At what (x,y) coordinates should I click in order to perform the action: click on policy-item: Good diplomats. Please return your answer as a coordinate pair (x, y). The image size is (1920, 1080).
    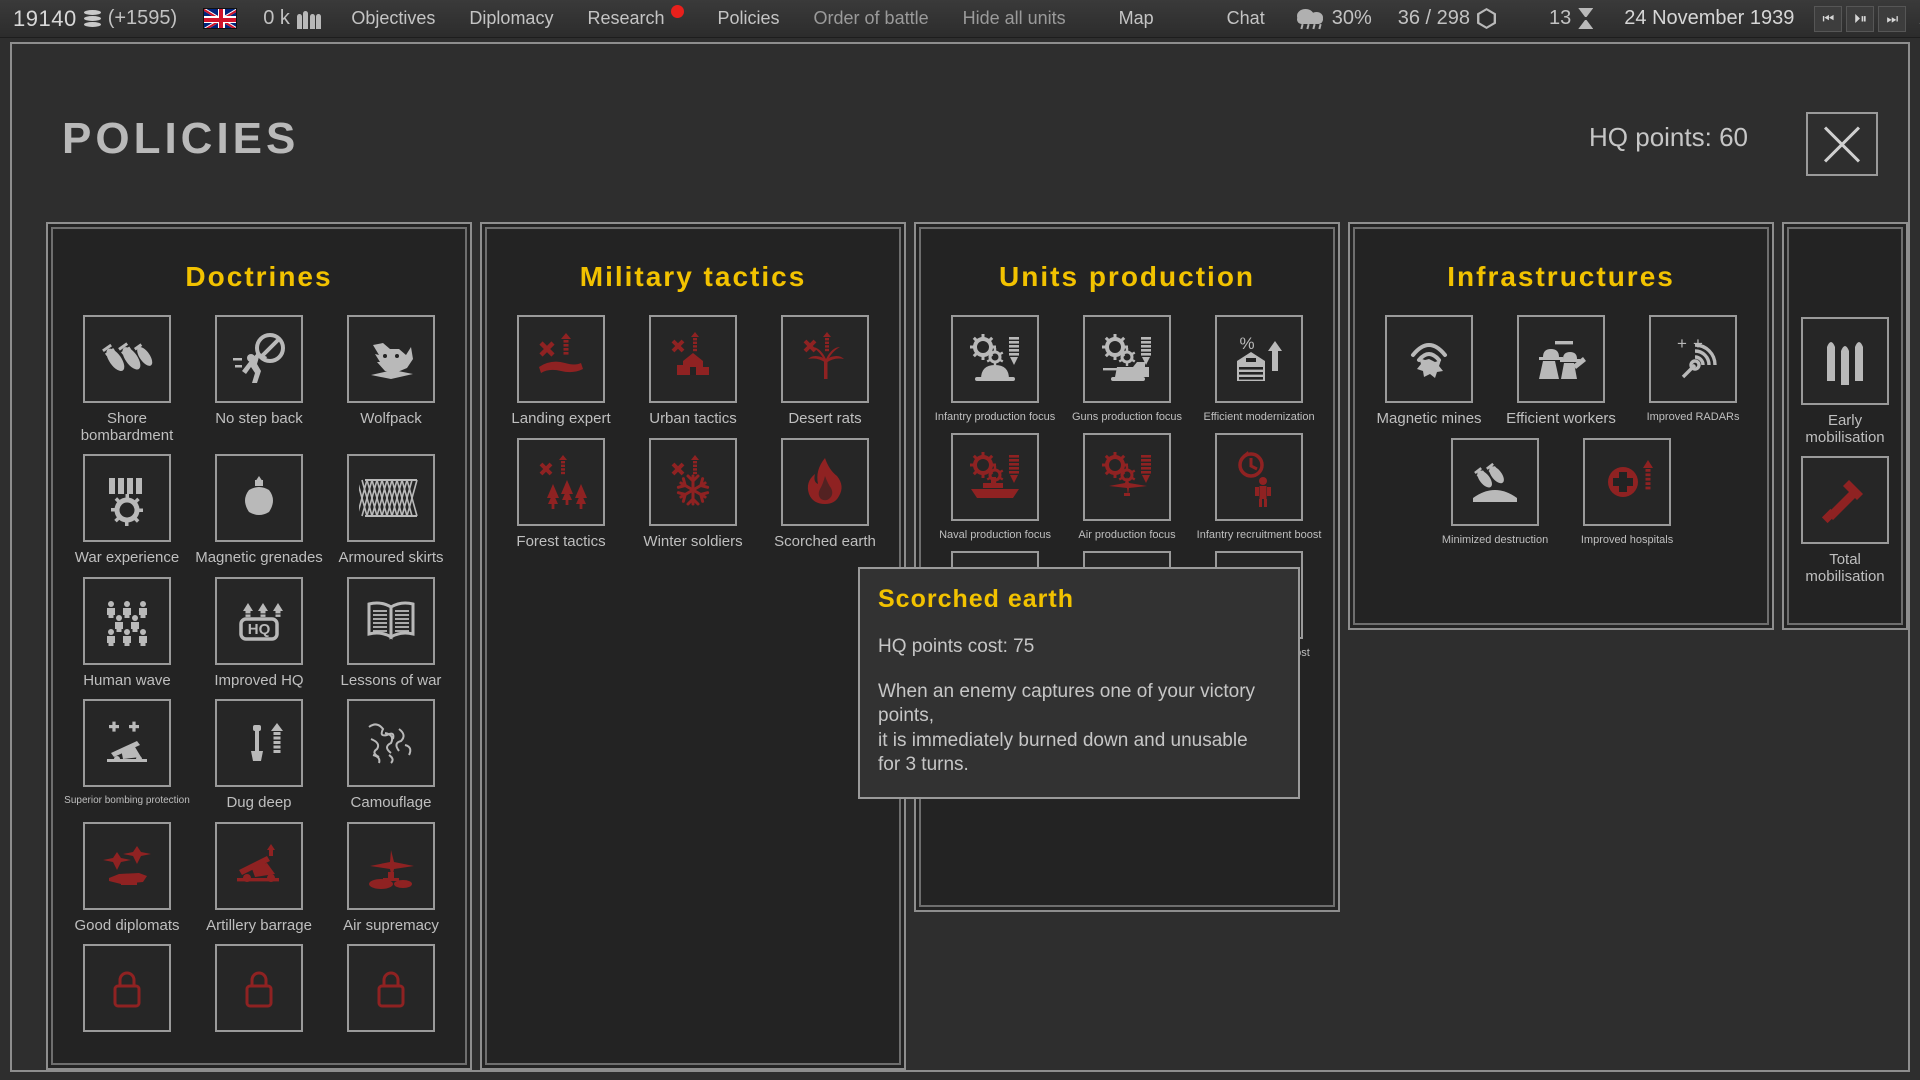
    Looking at the image, I should click on (127, 878).